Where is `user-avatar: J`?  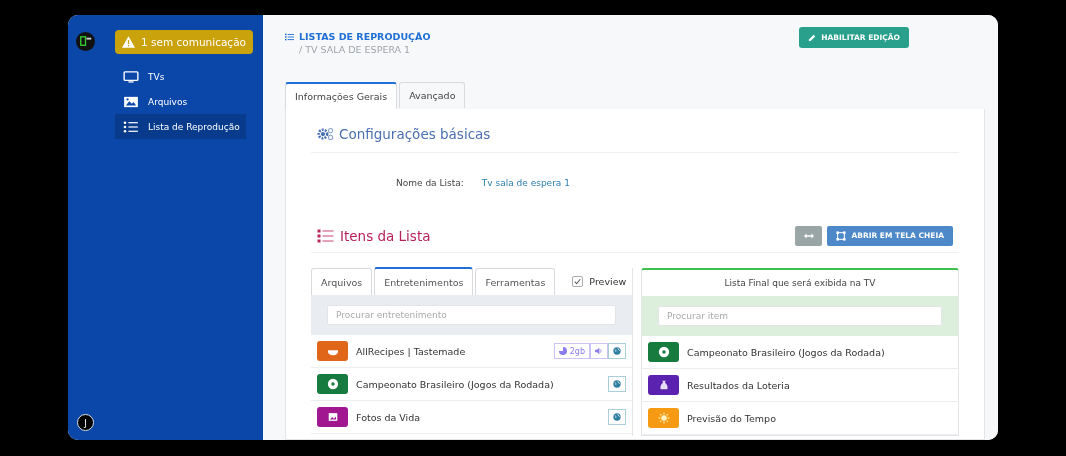 user-avatar: J is located at coordinates (85, 422).